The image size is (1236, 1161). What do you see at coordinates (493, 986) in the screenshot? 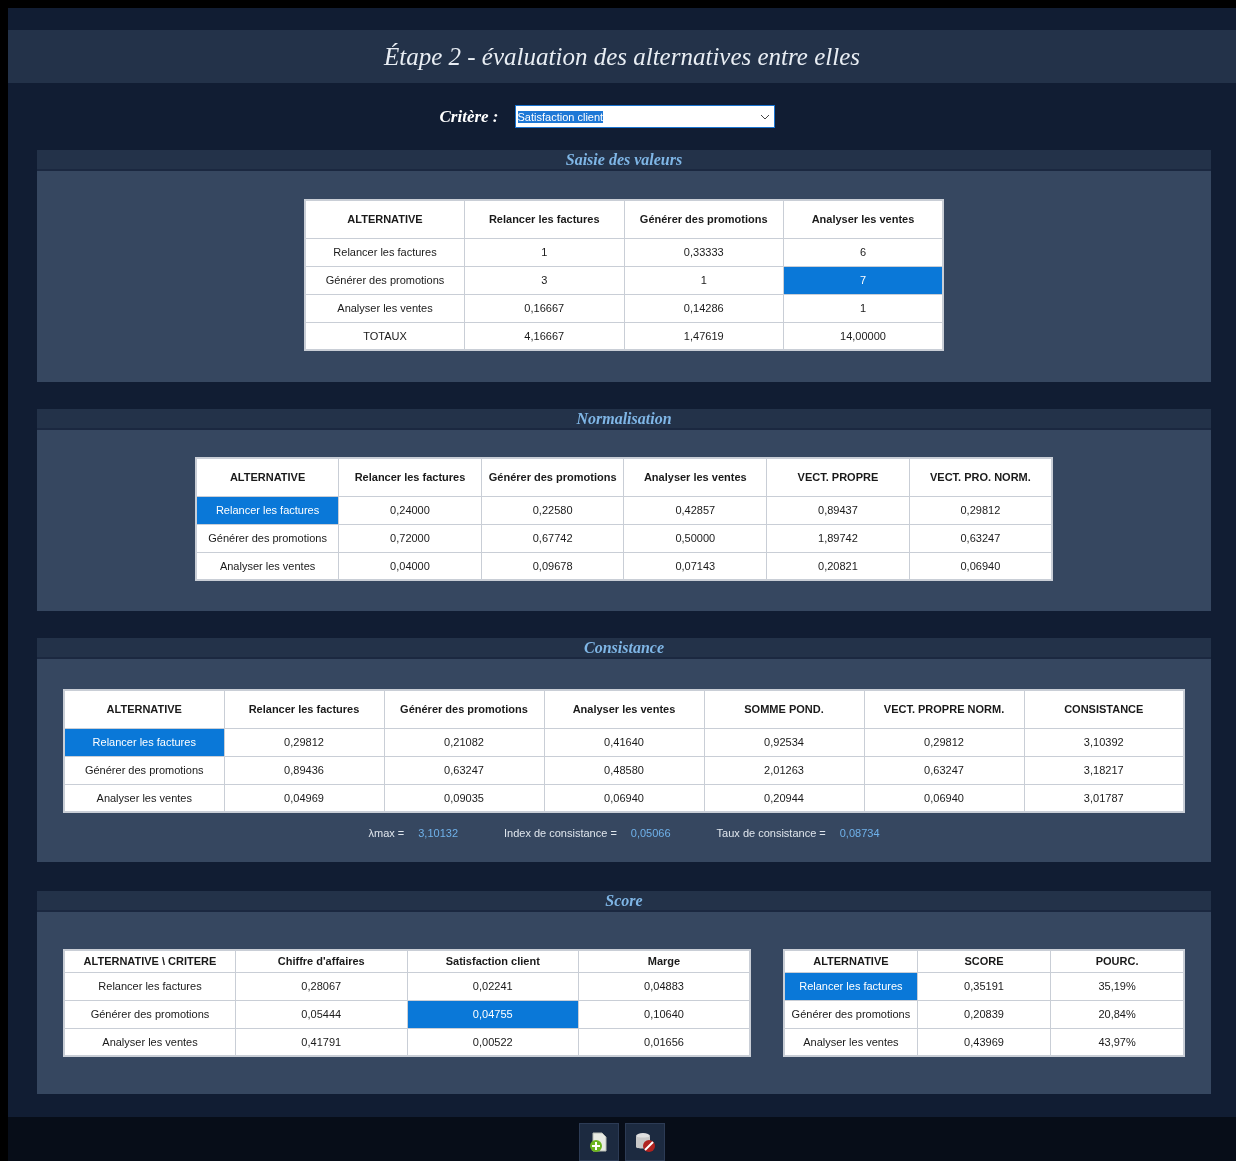
I see `table-cell: 0,02241` at bounding box center [493, 986].